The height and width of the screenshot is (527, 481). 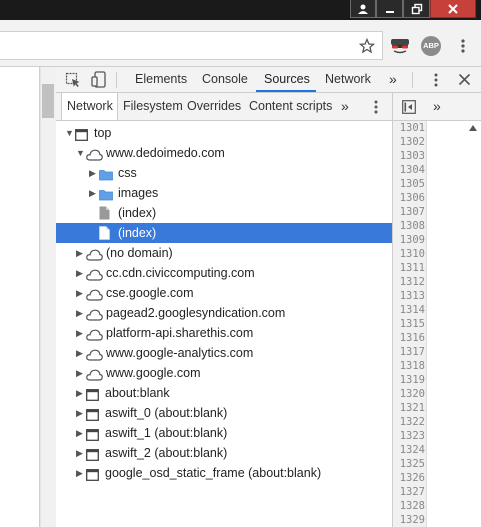 What do you see at coordinates (412, 520) in the screenshot?
I see `line-number: 1329` at bounding box center [412, 520].